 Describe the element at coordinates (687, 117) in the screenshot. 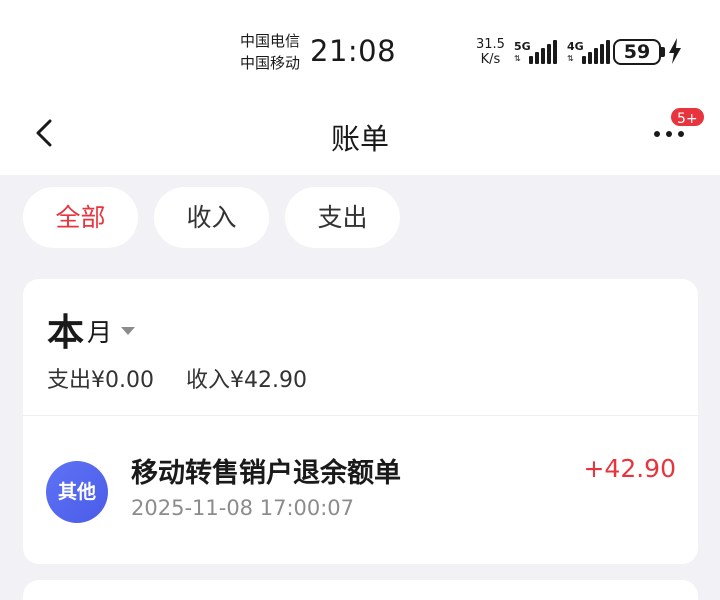

I see `notification-badge: 5+` at that location.